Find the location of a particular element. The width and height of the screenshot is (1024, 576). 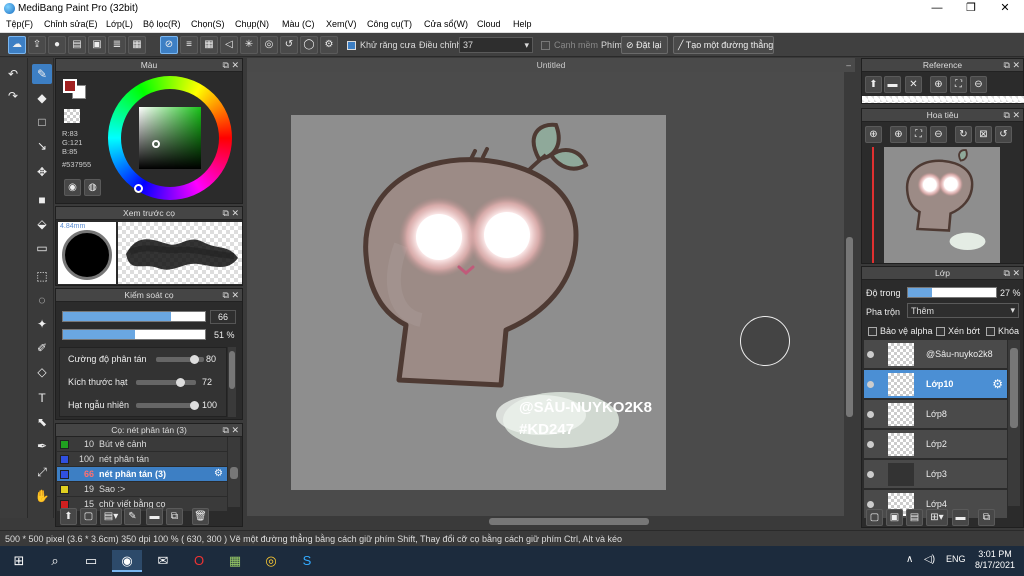

clock: 3:01 PM 8/17/2021 is located at coordinates (995, 560).